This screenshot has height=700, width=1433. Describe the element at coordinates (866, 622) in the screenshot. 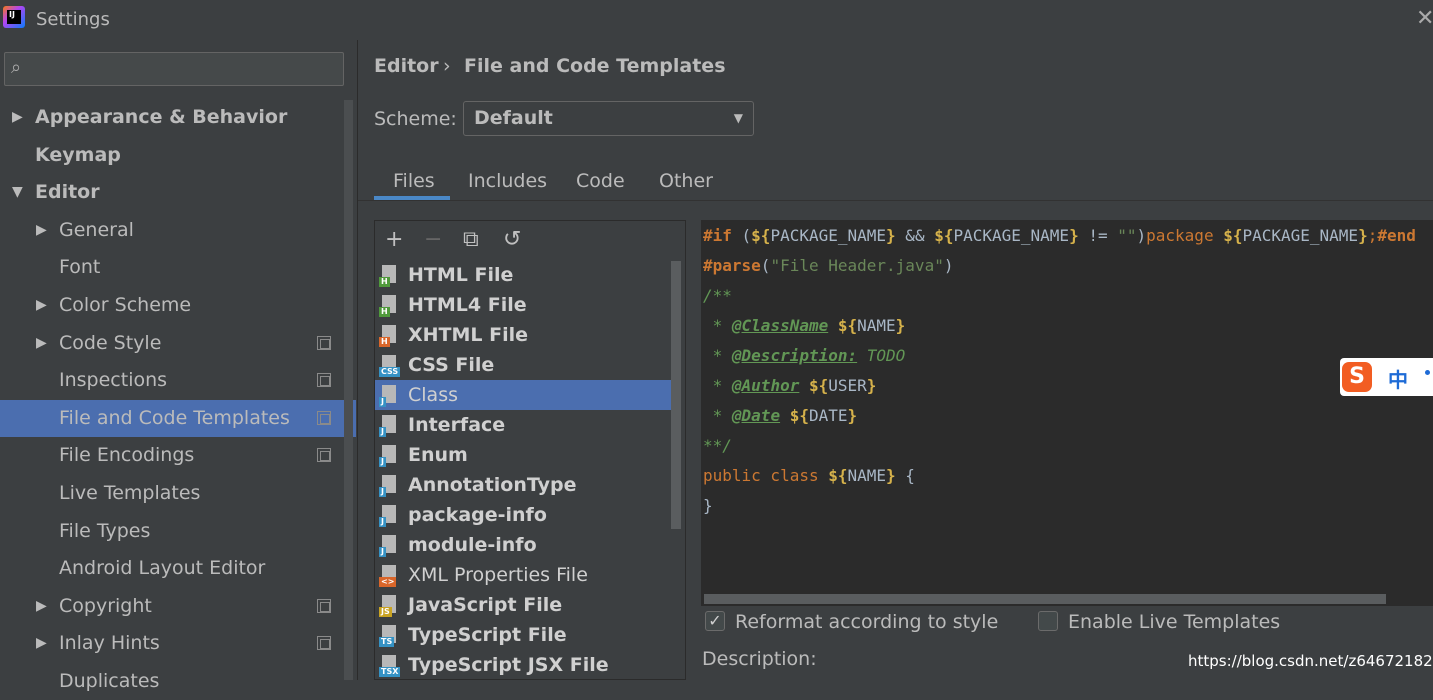

I see `reformat-label: Reformat according to style` at that location.